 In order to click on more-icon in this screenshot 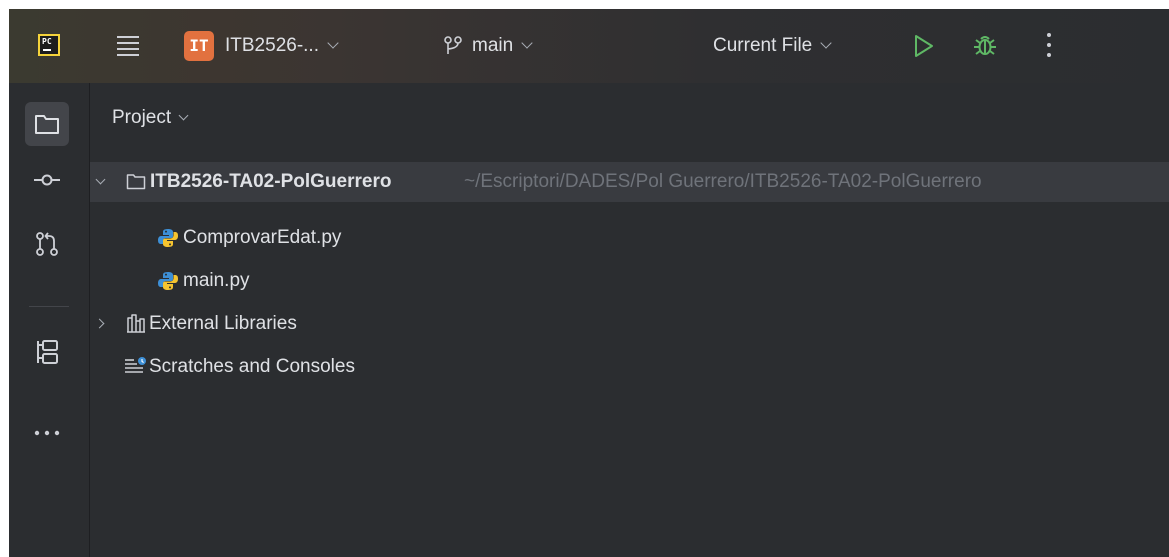, I will do `click(47, 433)`.